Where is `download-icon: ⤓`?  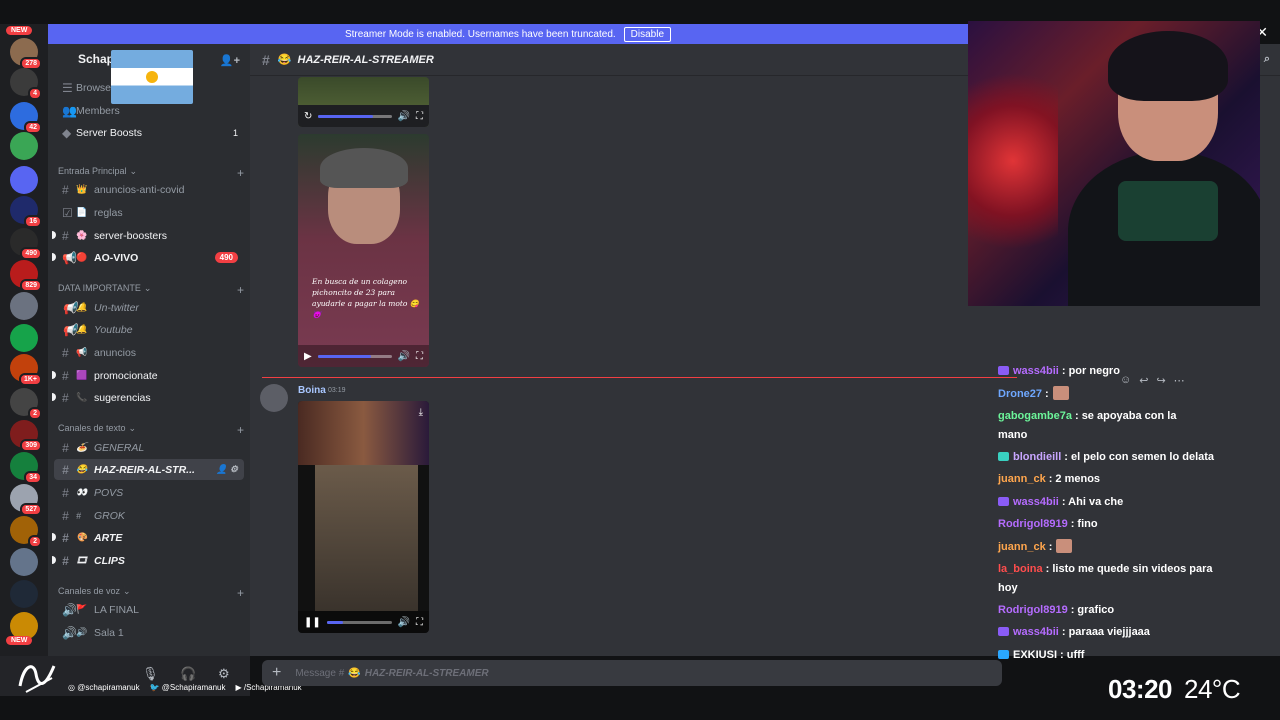 download-icon: ⤓ is located at coordinates (421, 412).